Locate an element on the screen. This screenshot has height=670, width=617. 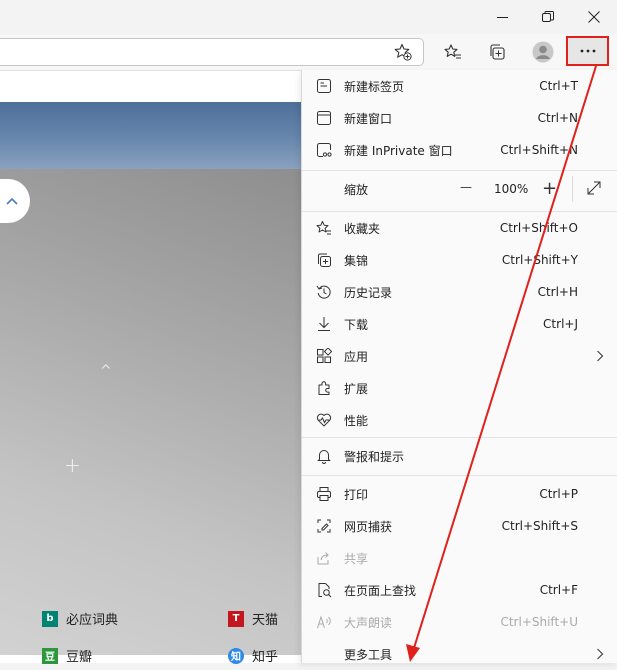
collections-button is located at coordinates (497, 52).